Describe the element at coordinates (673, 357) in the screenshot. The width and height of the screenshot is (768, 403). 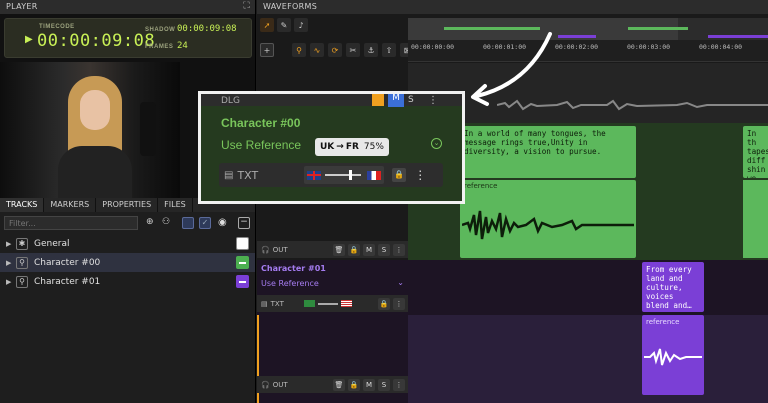
I see `purple-waveform` at that location.